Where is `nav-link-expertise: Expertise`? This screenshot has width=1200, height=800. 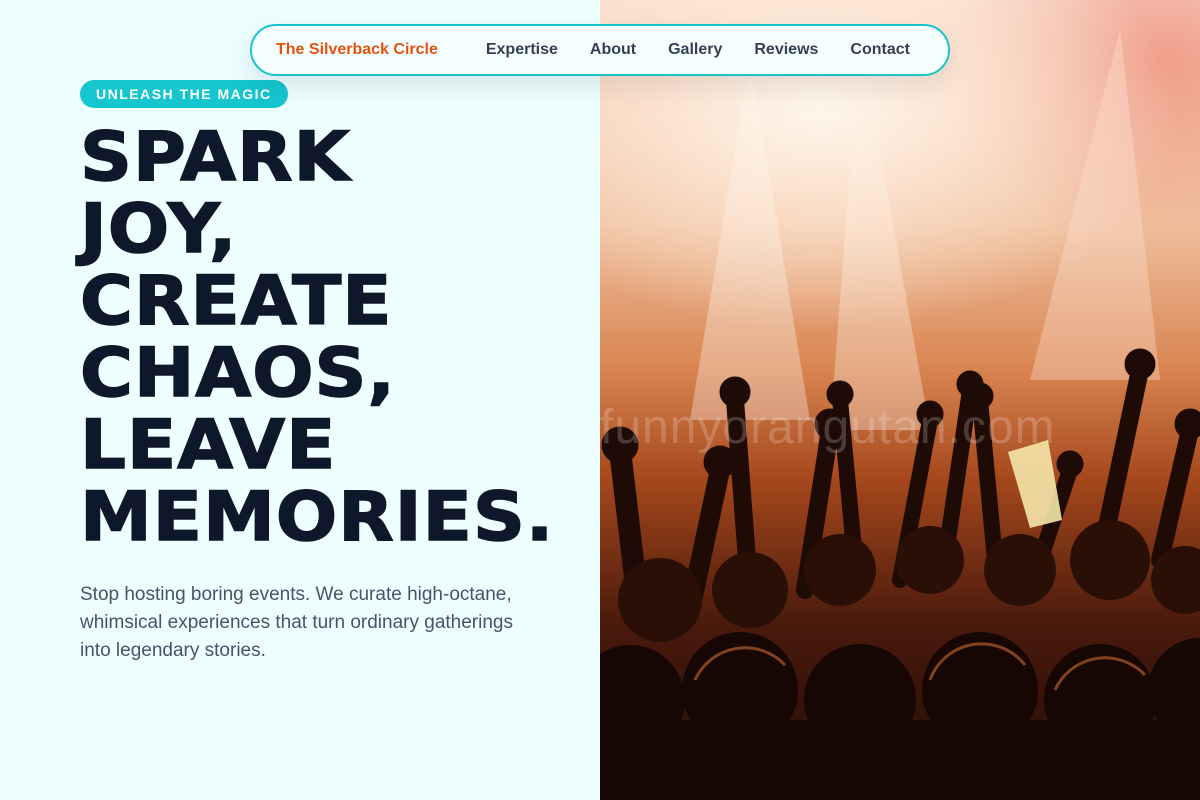 nav-link-expertise: Expertise is located at coordinates (522, 50).